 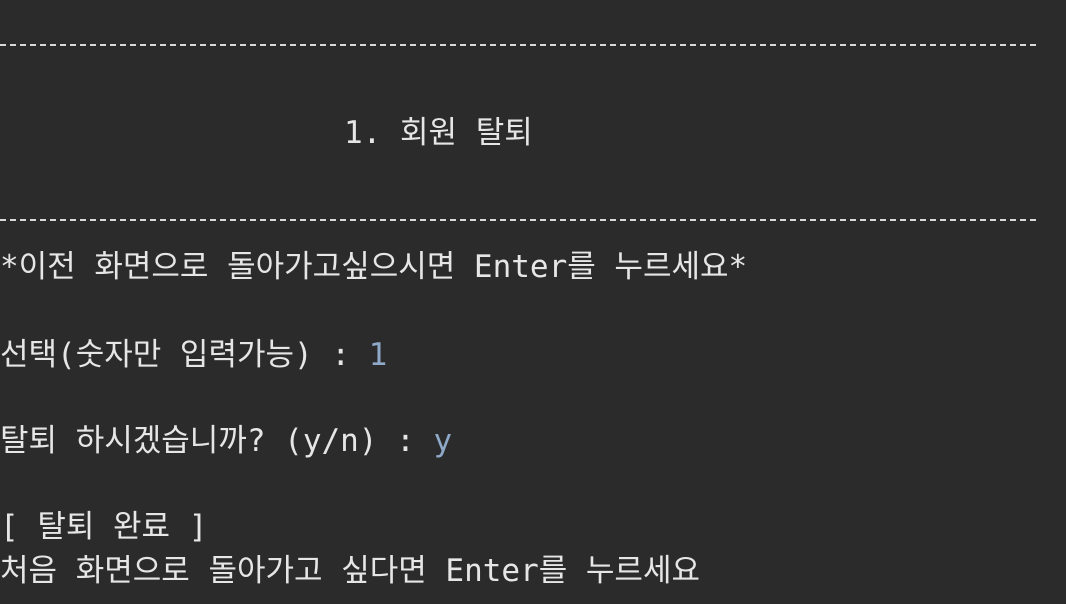 I want to click on back-hint: *이전 화면으로 돌아가고싶으시면 Enter를 누르세요*, so click(x=374, y=267).